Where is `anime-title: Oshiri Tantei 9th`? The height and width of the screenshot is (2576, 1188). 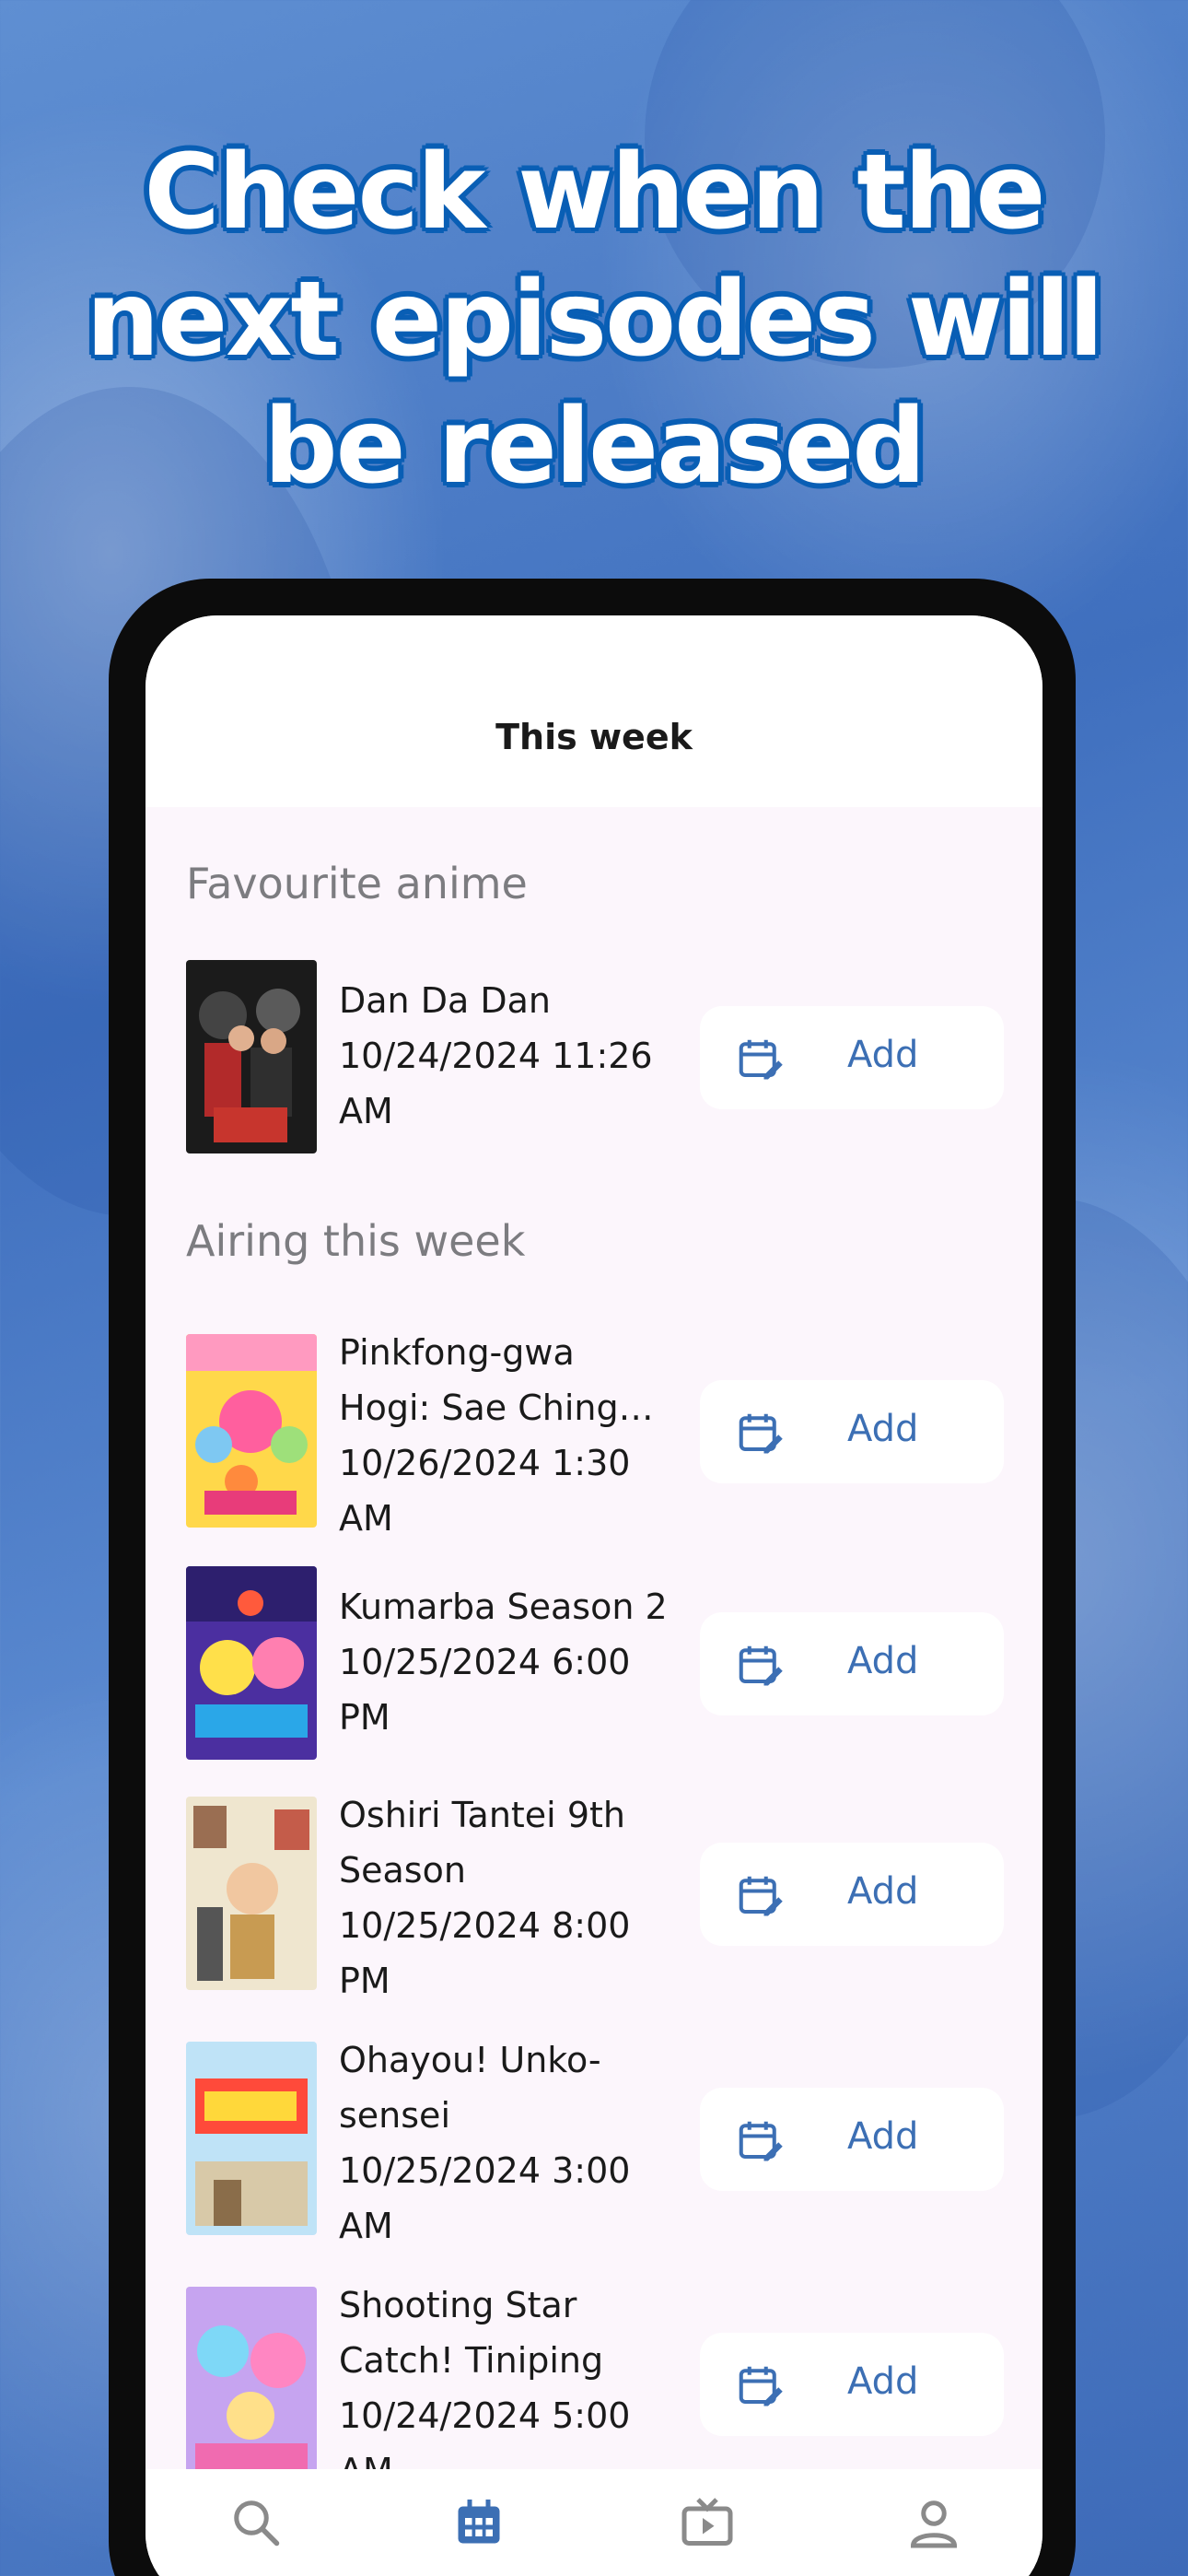
anime-title: Oshiri Tantei 9th is located at coordinates (482, 1815).